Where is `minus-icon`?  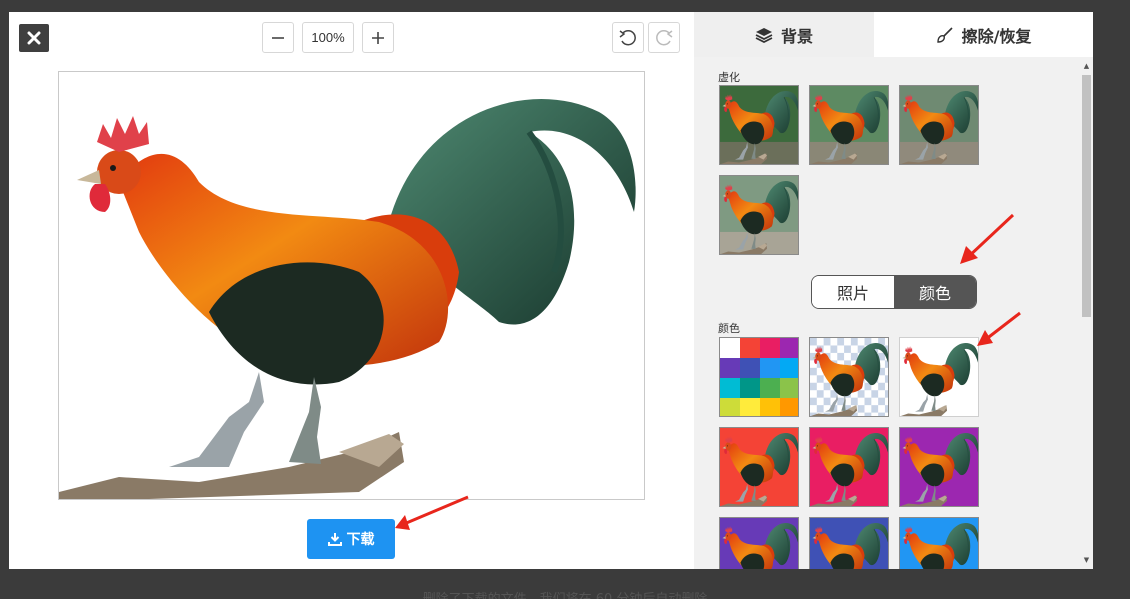
minus-icon is located at coordinates (278, 37).